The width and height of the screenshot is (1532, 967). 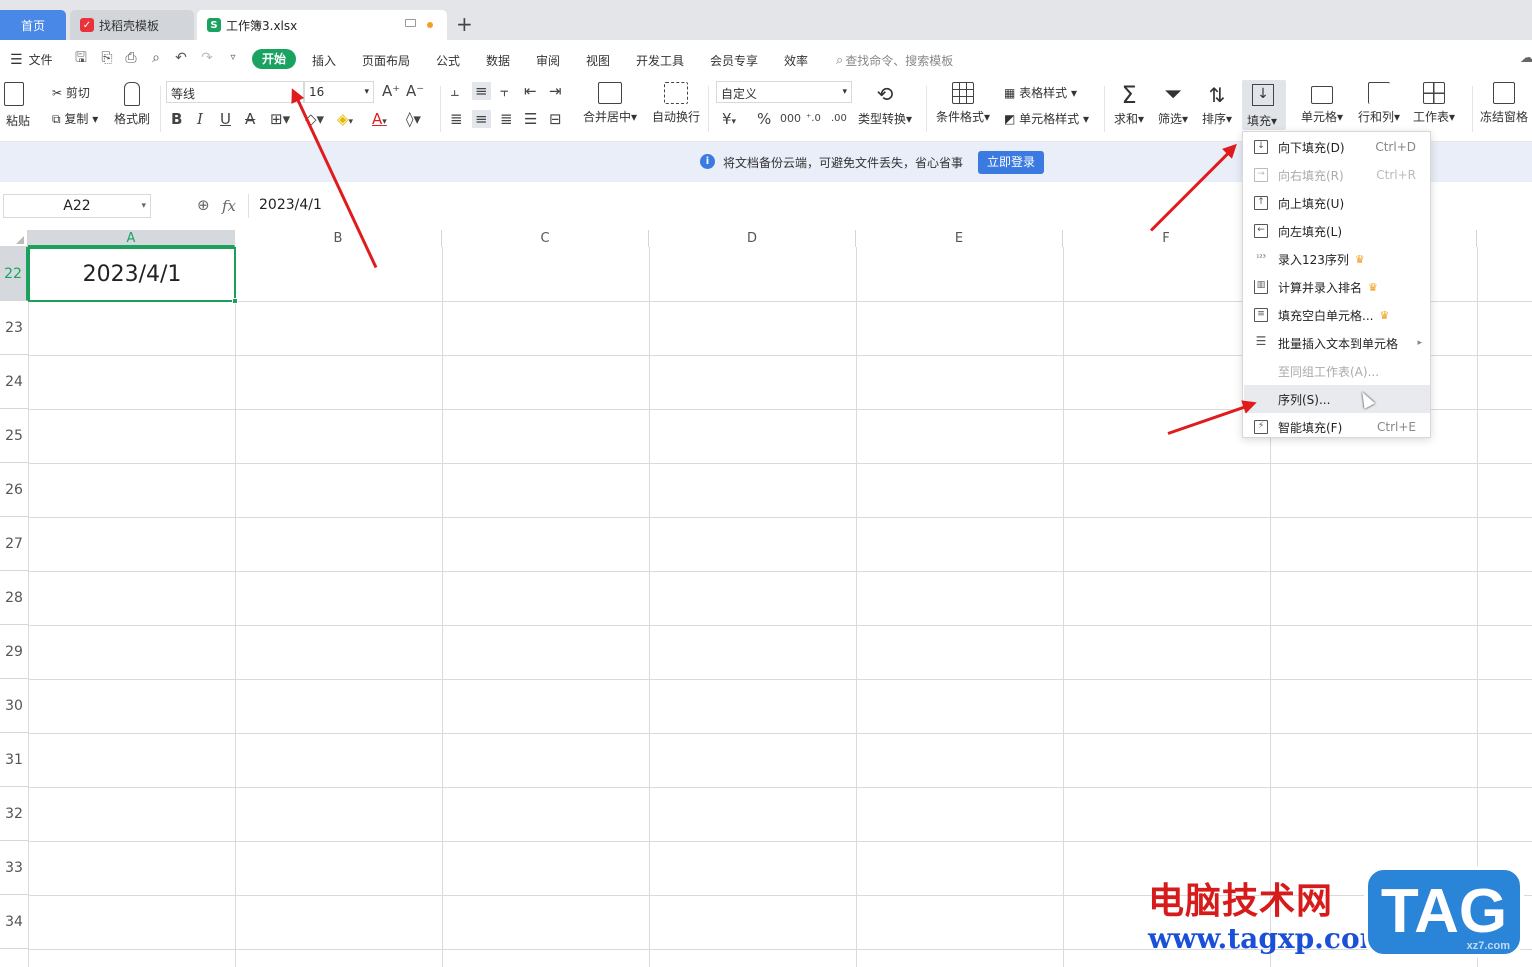 What do you see at coordinates (391, 91) in the screenshot?
I see `increase-font-icon: A⁺` at bounding box center [391, 91].